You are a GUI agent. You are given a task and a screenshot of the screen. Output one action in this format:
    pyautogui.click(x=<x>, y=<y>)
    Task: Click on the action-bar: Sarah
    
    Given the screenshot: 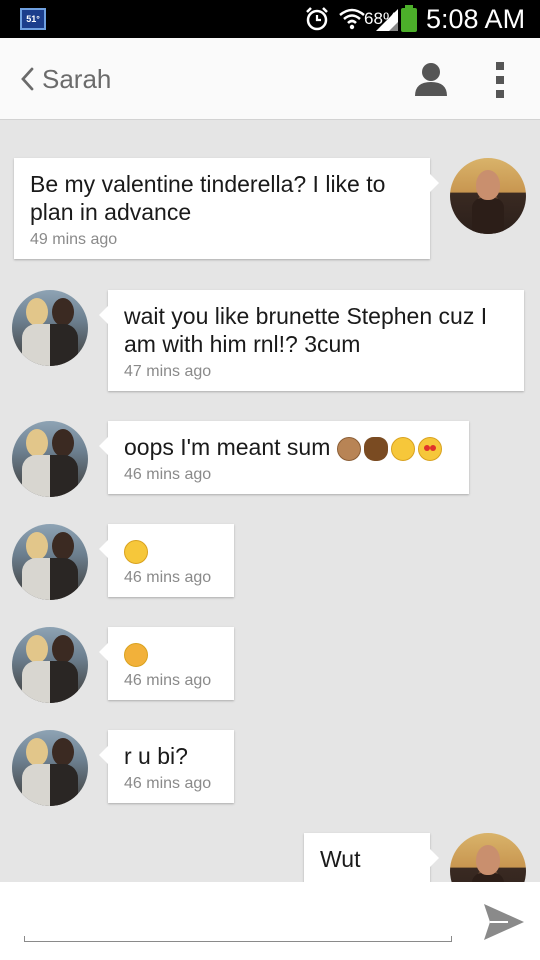 What is the action you would take?
    pyautogui.click(x=270, y=79)
    